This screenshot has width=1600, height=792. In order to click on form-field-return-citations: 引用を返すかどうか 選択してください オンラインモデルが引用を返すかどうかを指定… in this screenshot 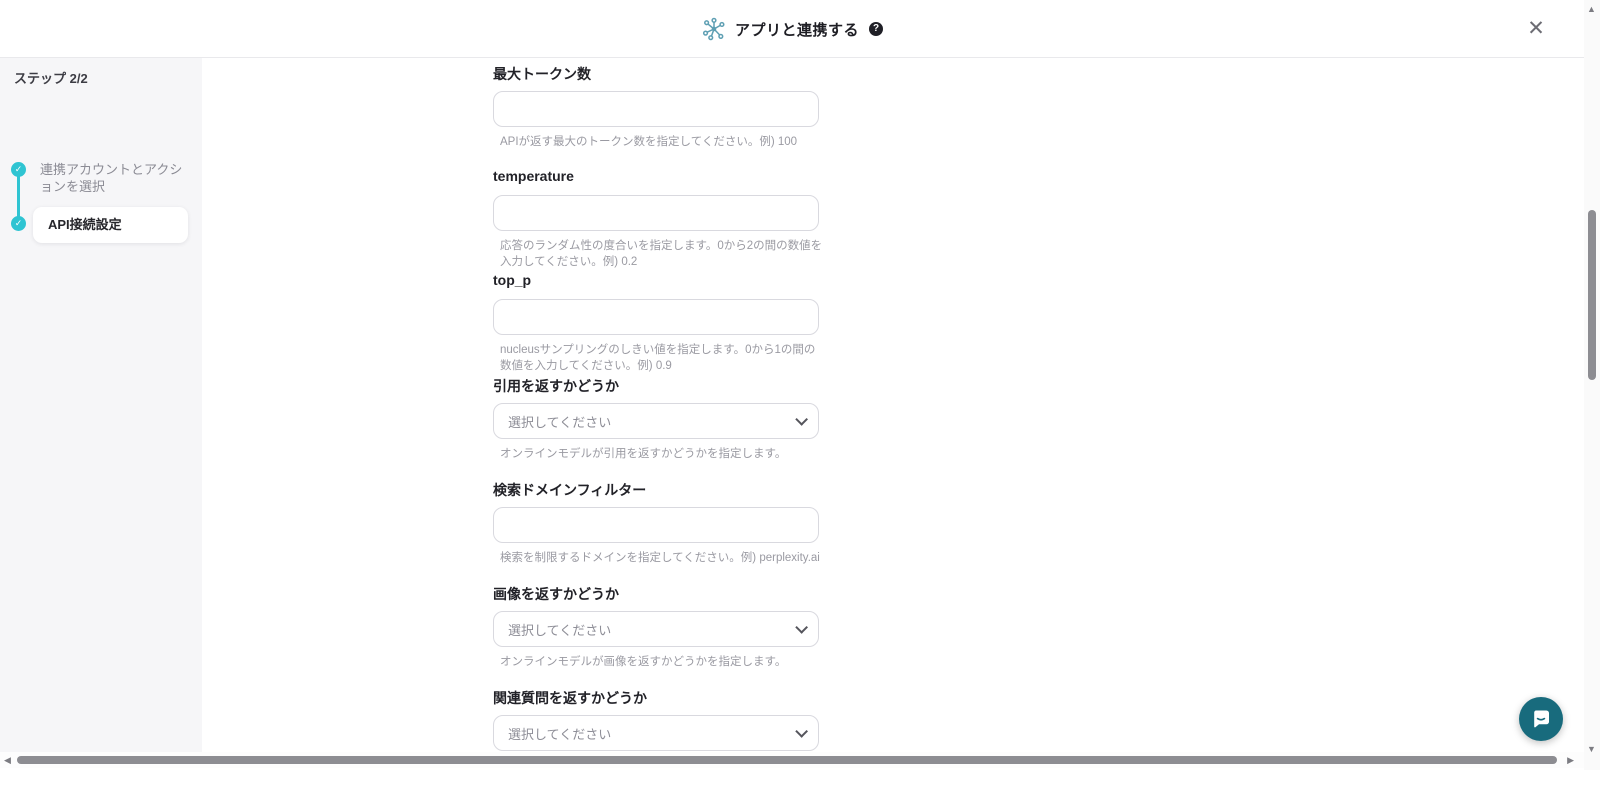, I will do `click(658, 417)`.